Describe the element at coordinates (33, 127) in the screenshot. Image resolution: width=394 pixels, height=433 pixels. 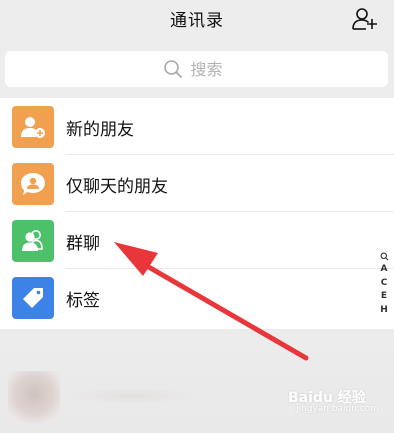
I see `new-friend-icon` at that location.